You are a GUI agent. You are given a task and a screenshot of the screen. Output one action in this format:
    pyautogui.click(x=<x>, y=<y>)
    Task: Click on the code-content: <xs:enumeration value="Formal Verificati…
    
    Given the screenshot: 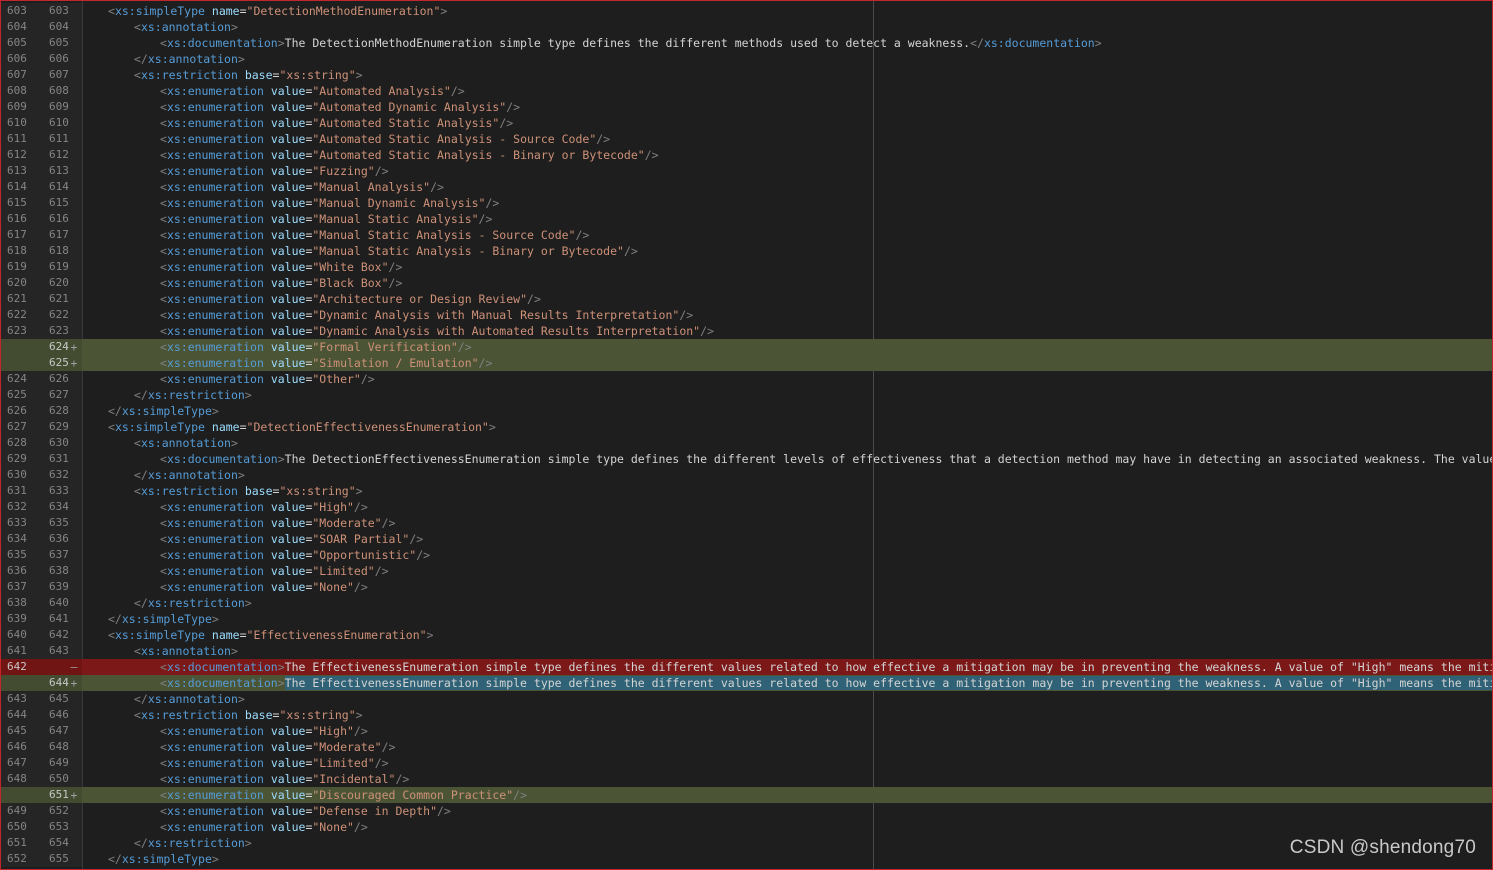 What is the action you would take?
    pyautogui.click(x=787, y=347)
    